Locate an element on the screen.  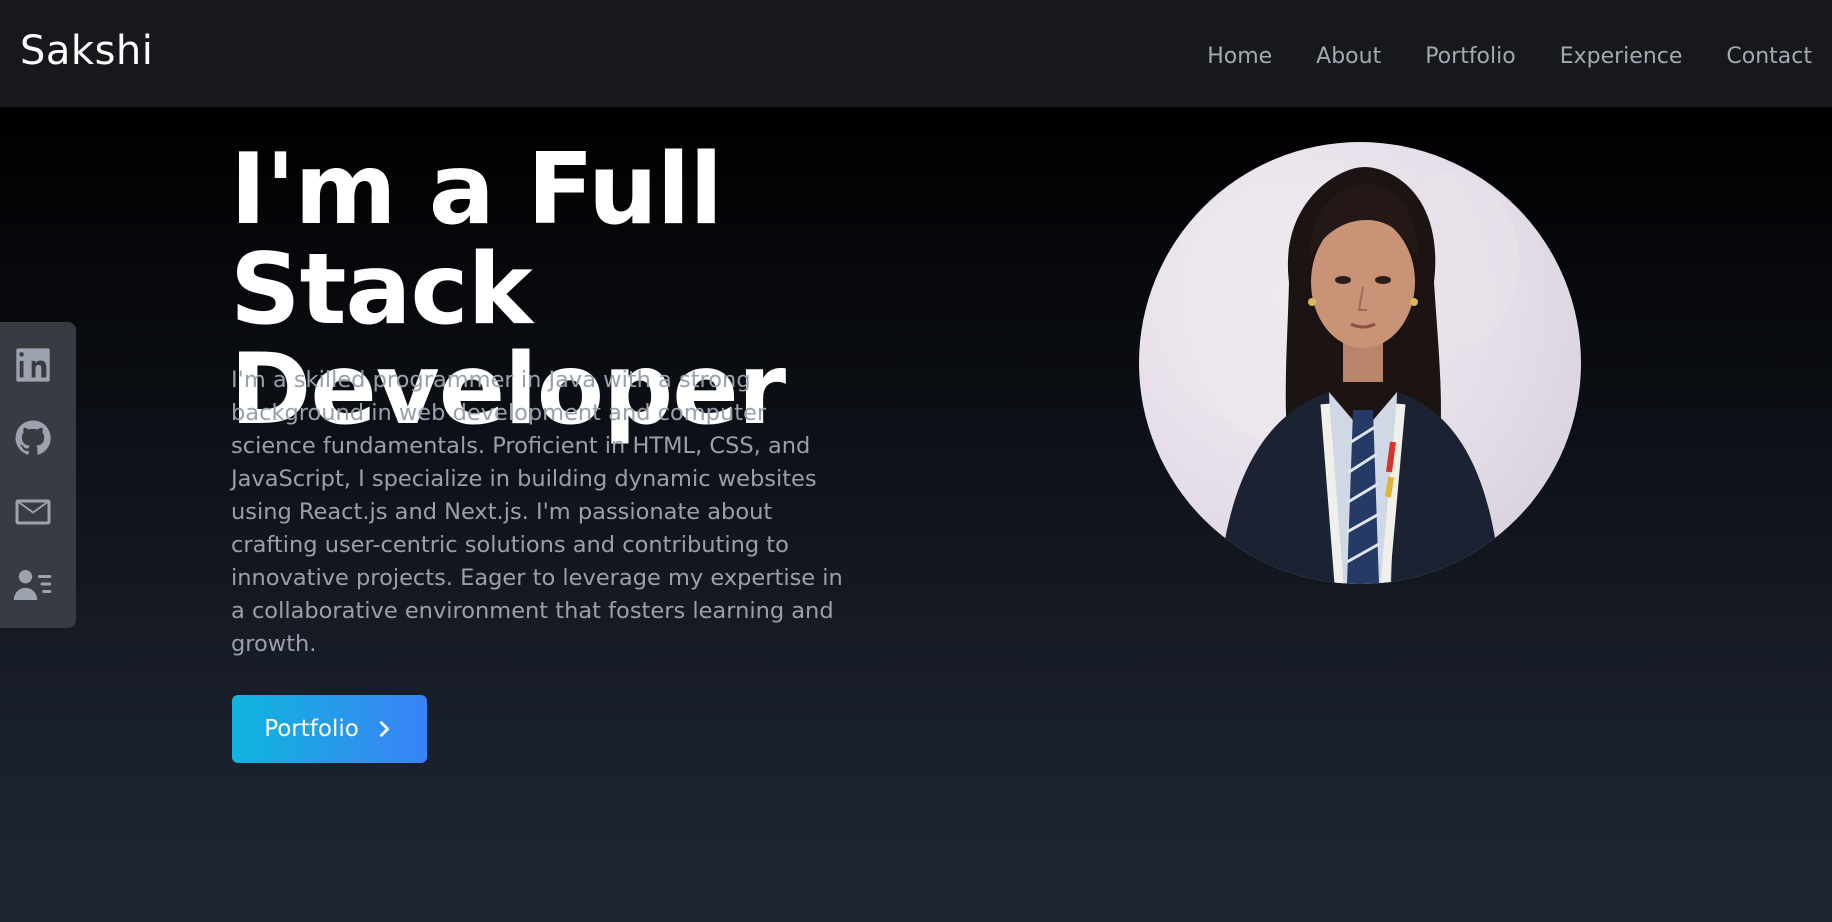
profile-photo is located at coordinates (1360, 363).